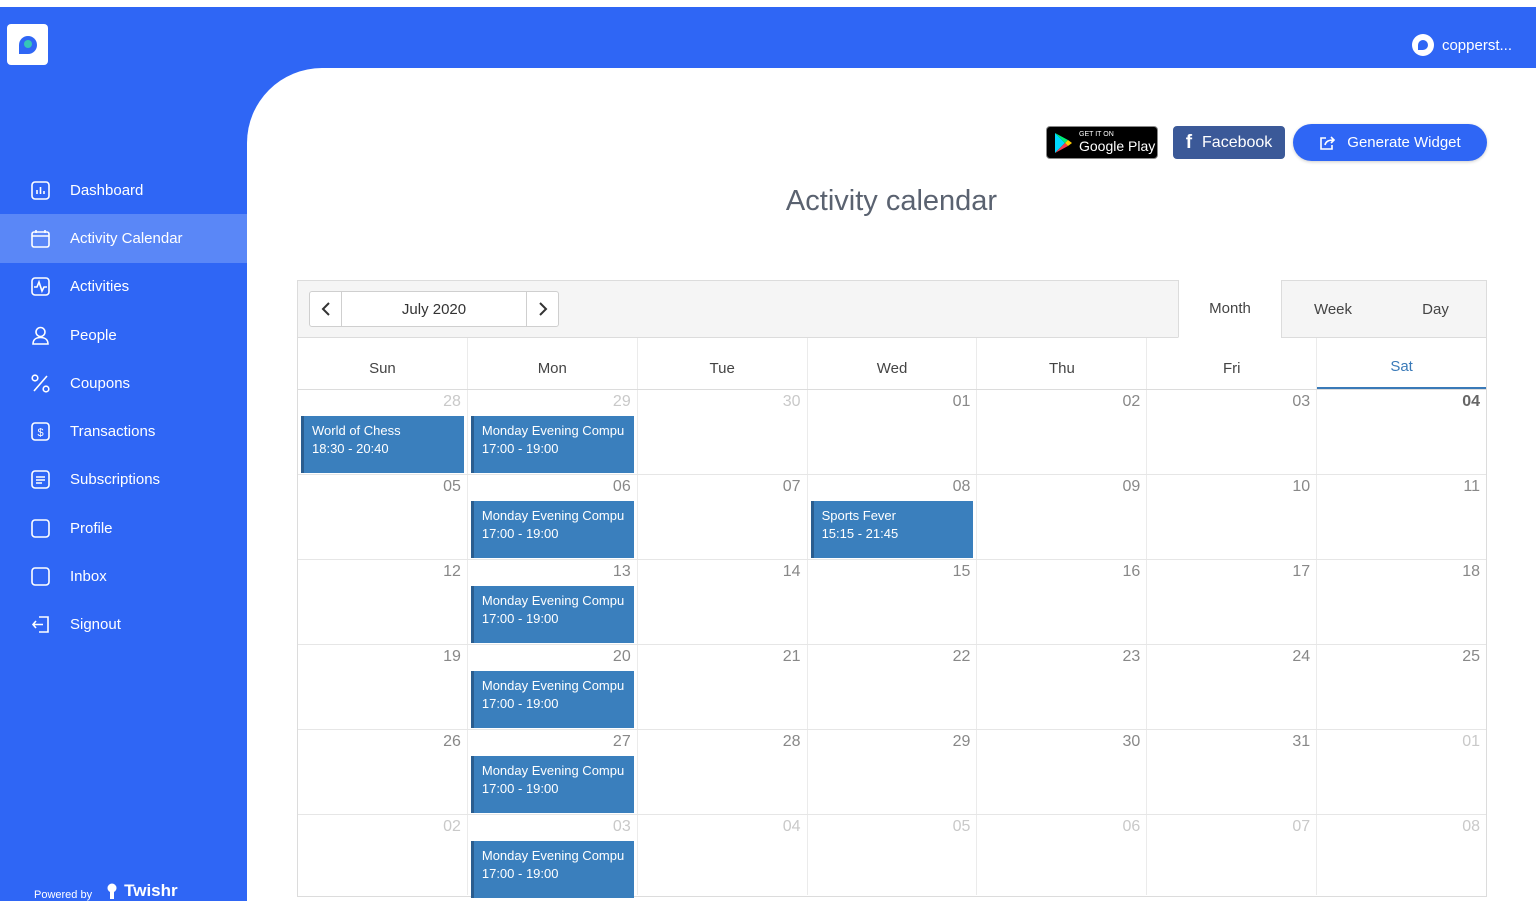 This screenshot has height=901, width=1536. Describe the element at coordinates (1232, 687) in the screenshot. I see `day-cell: 24` at that location.